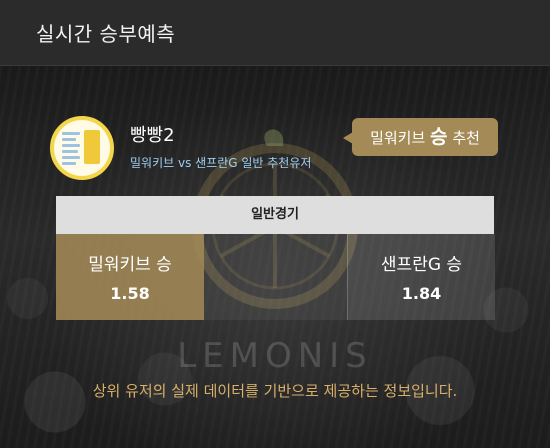 This screenshot has width=550, height=448. I want to click on user-name: 빵빵2, so click(152, 134).